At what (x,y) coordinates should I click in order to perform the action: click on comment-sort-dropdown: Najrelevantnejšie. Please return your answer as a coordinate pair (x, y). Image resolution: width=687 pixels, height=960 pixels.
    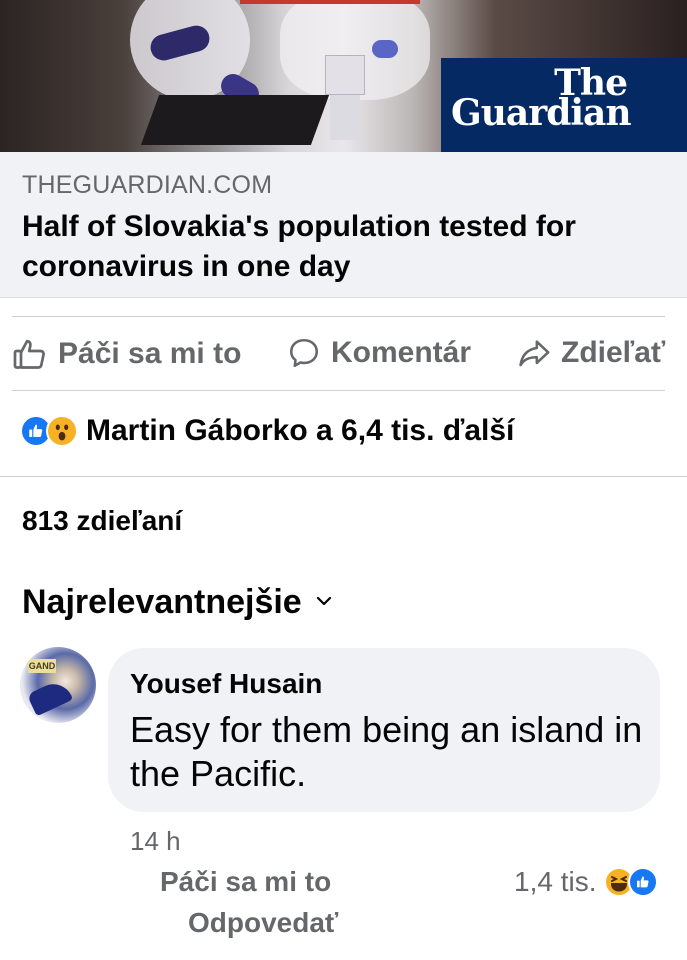
    Looking at the image, I should click on (177, 602).